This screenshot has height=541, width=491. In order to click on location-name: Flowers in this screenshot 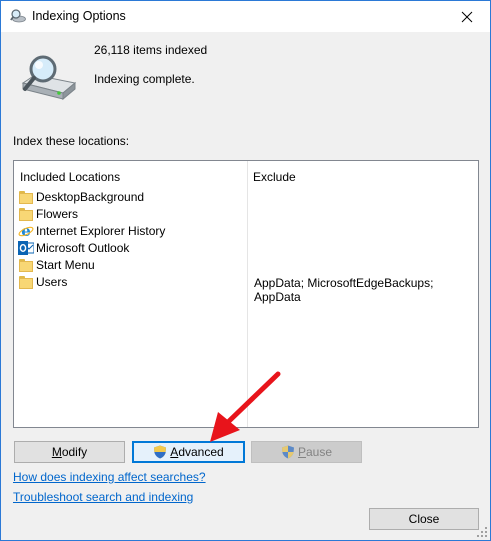, I will do `click(57, 213)`.